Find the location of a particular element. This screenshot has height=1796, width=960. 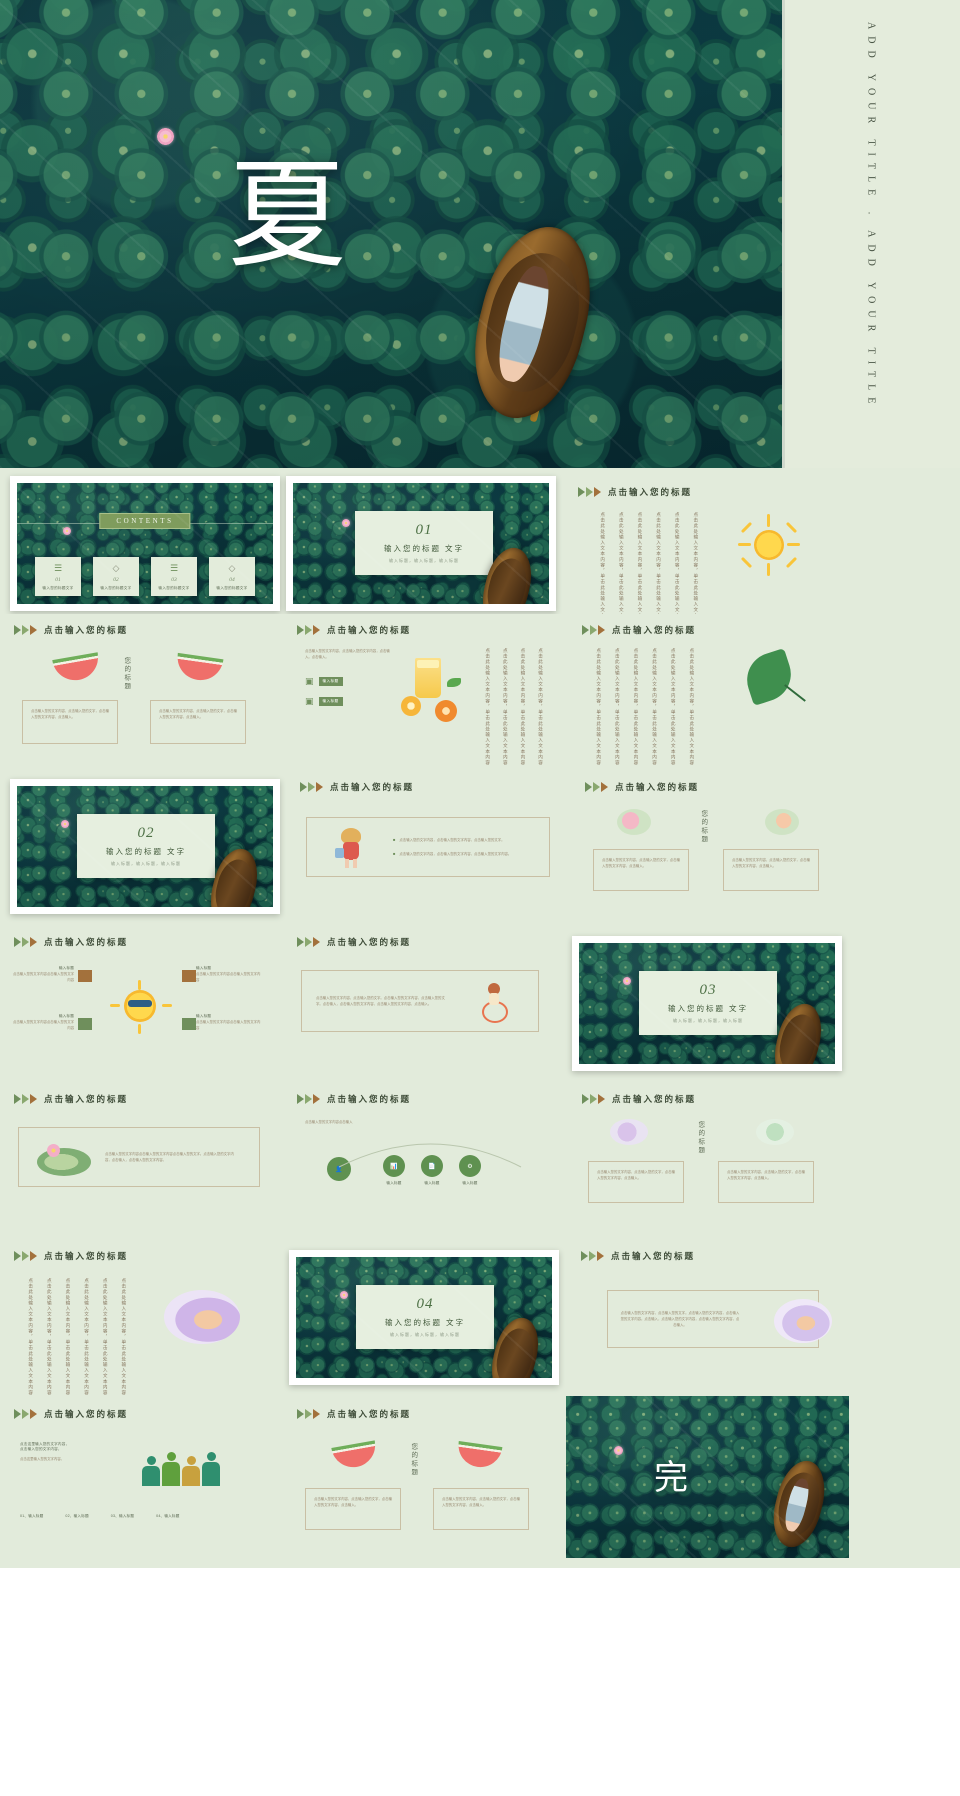

contents-heading: CONTENTS is located at coordinates (145, 521).